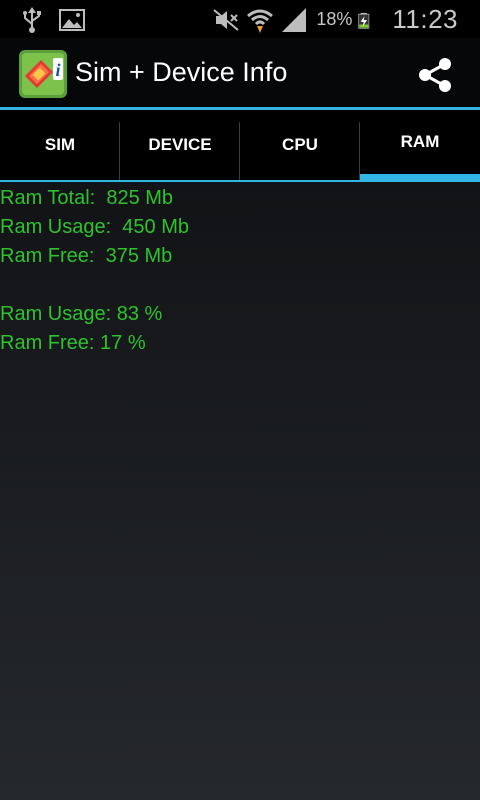  What do you see at coordinates (435, 75) in the screenshot?
I see `share-icon` at bounding box center [435, 75].